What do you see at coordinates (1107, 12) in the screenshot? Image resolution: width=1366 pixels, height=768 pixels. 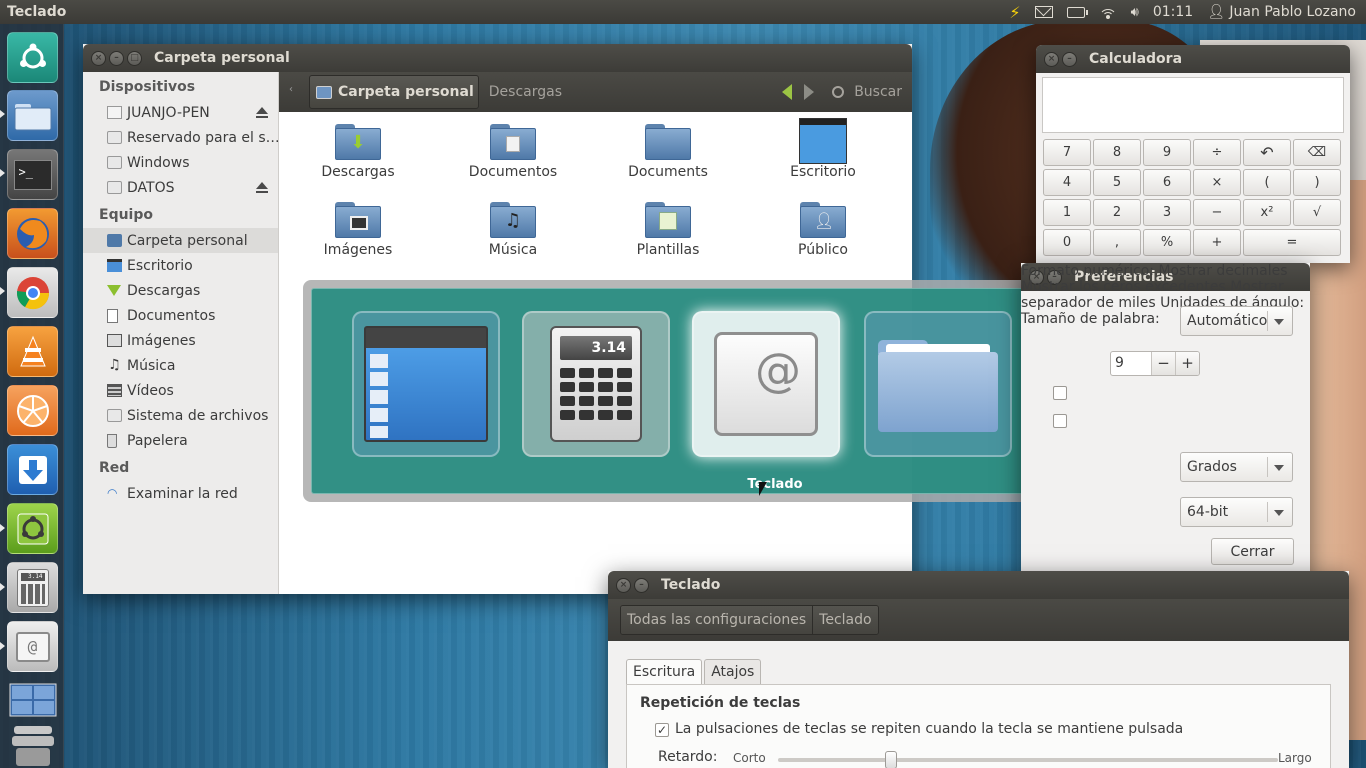 I see `wifi-icon` at bounding box center [1107, 12].